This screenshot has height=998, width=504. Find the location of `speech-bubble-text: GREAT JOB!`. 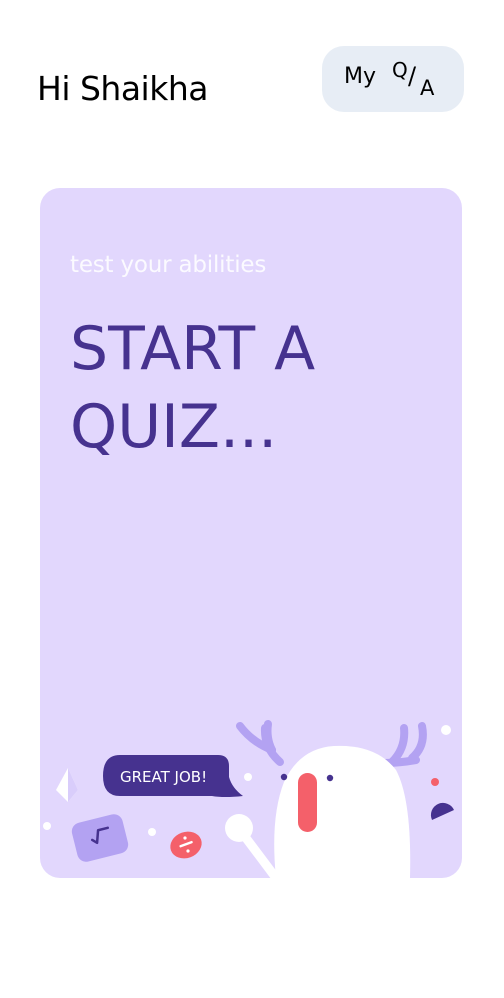

speech-bubble-text: GREAT JOB! is located at coordinates (163, 777).